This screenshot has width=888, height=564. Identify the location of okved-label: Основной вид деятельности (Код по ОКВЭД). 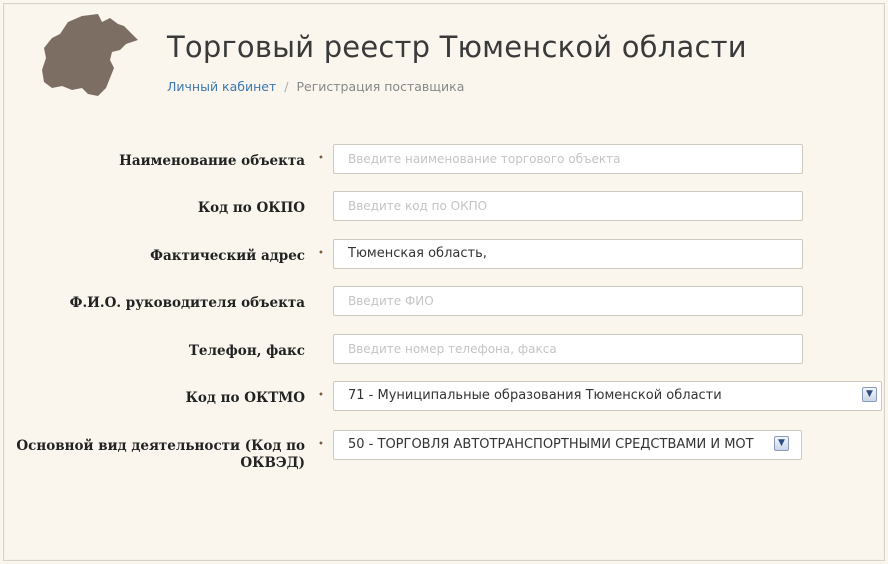
(160, 454).